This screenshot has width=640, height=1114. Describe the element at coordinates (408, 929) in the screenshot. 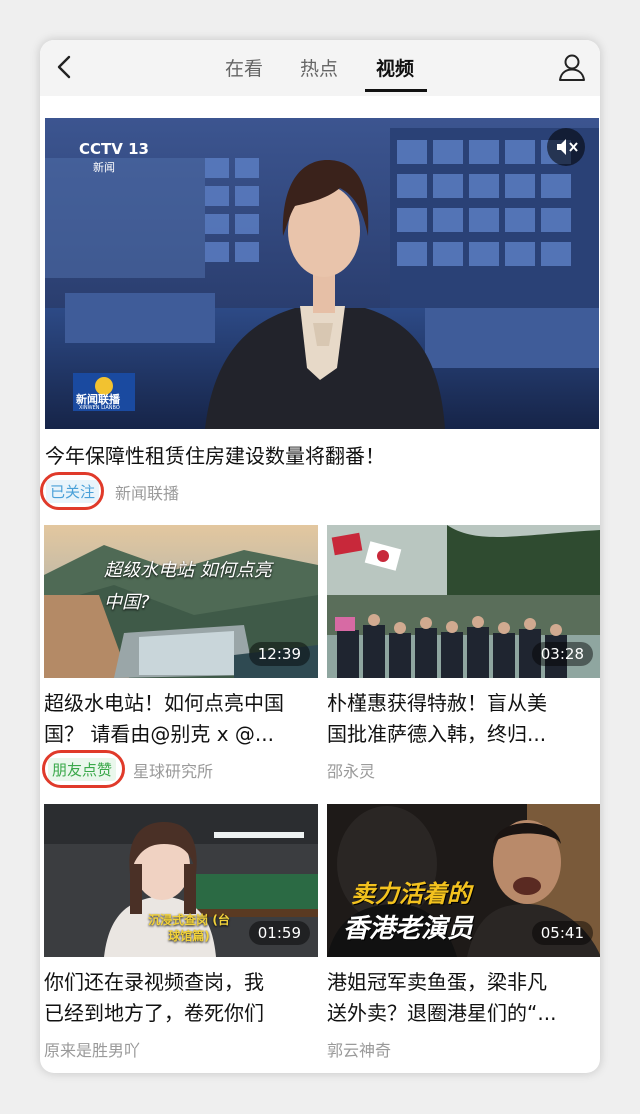

I see `video-4-overlay-text-2: 香港老演员` at that location.